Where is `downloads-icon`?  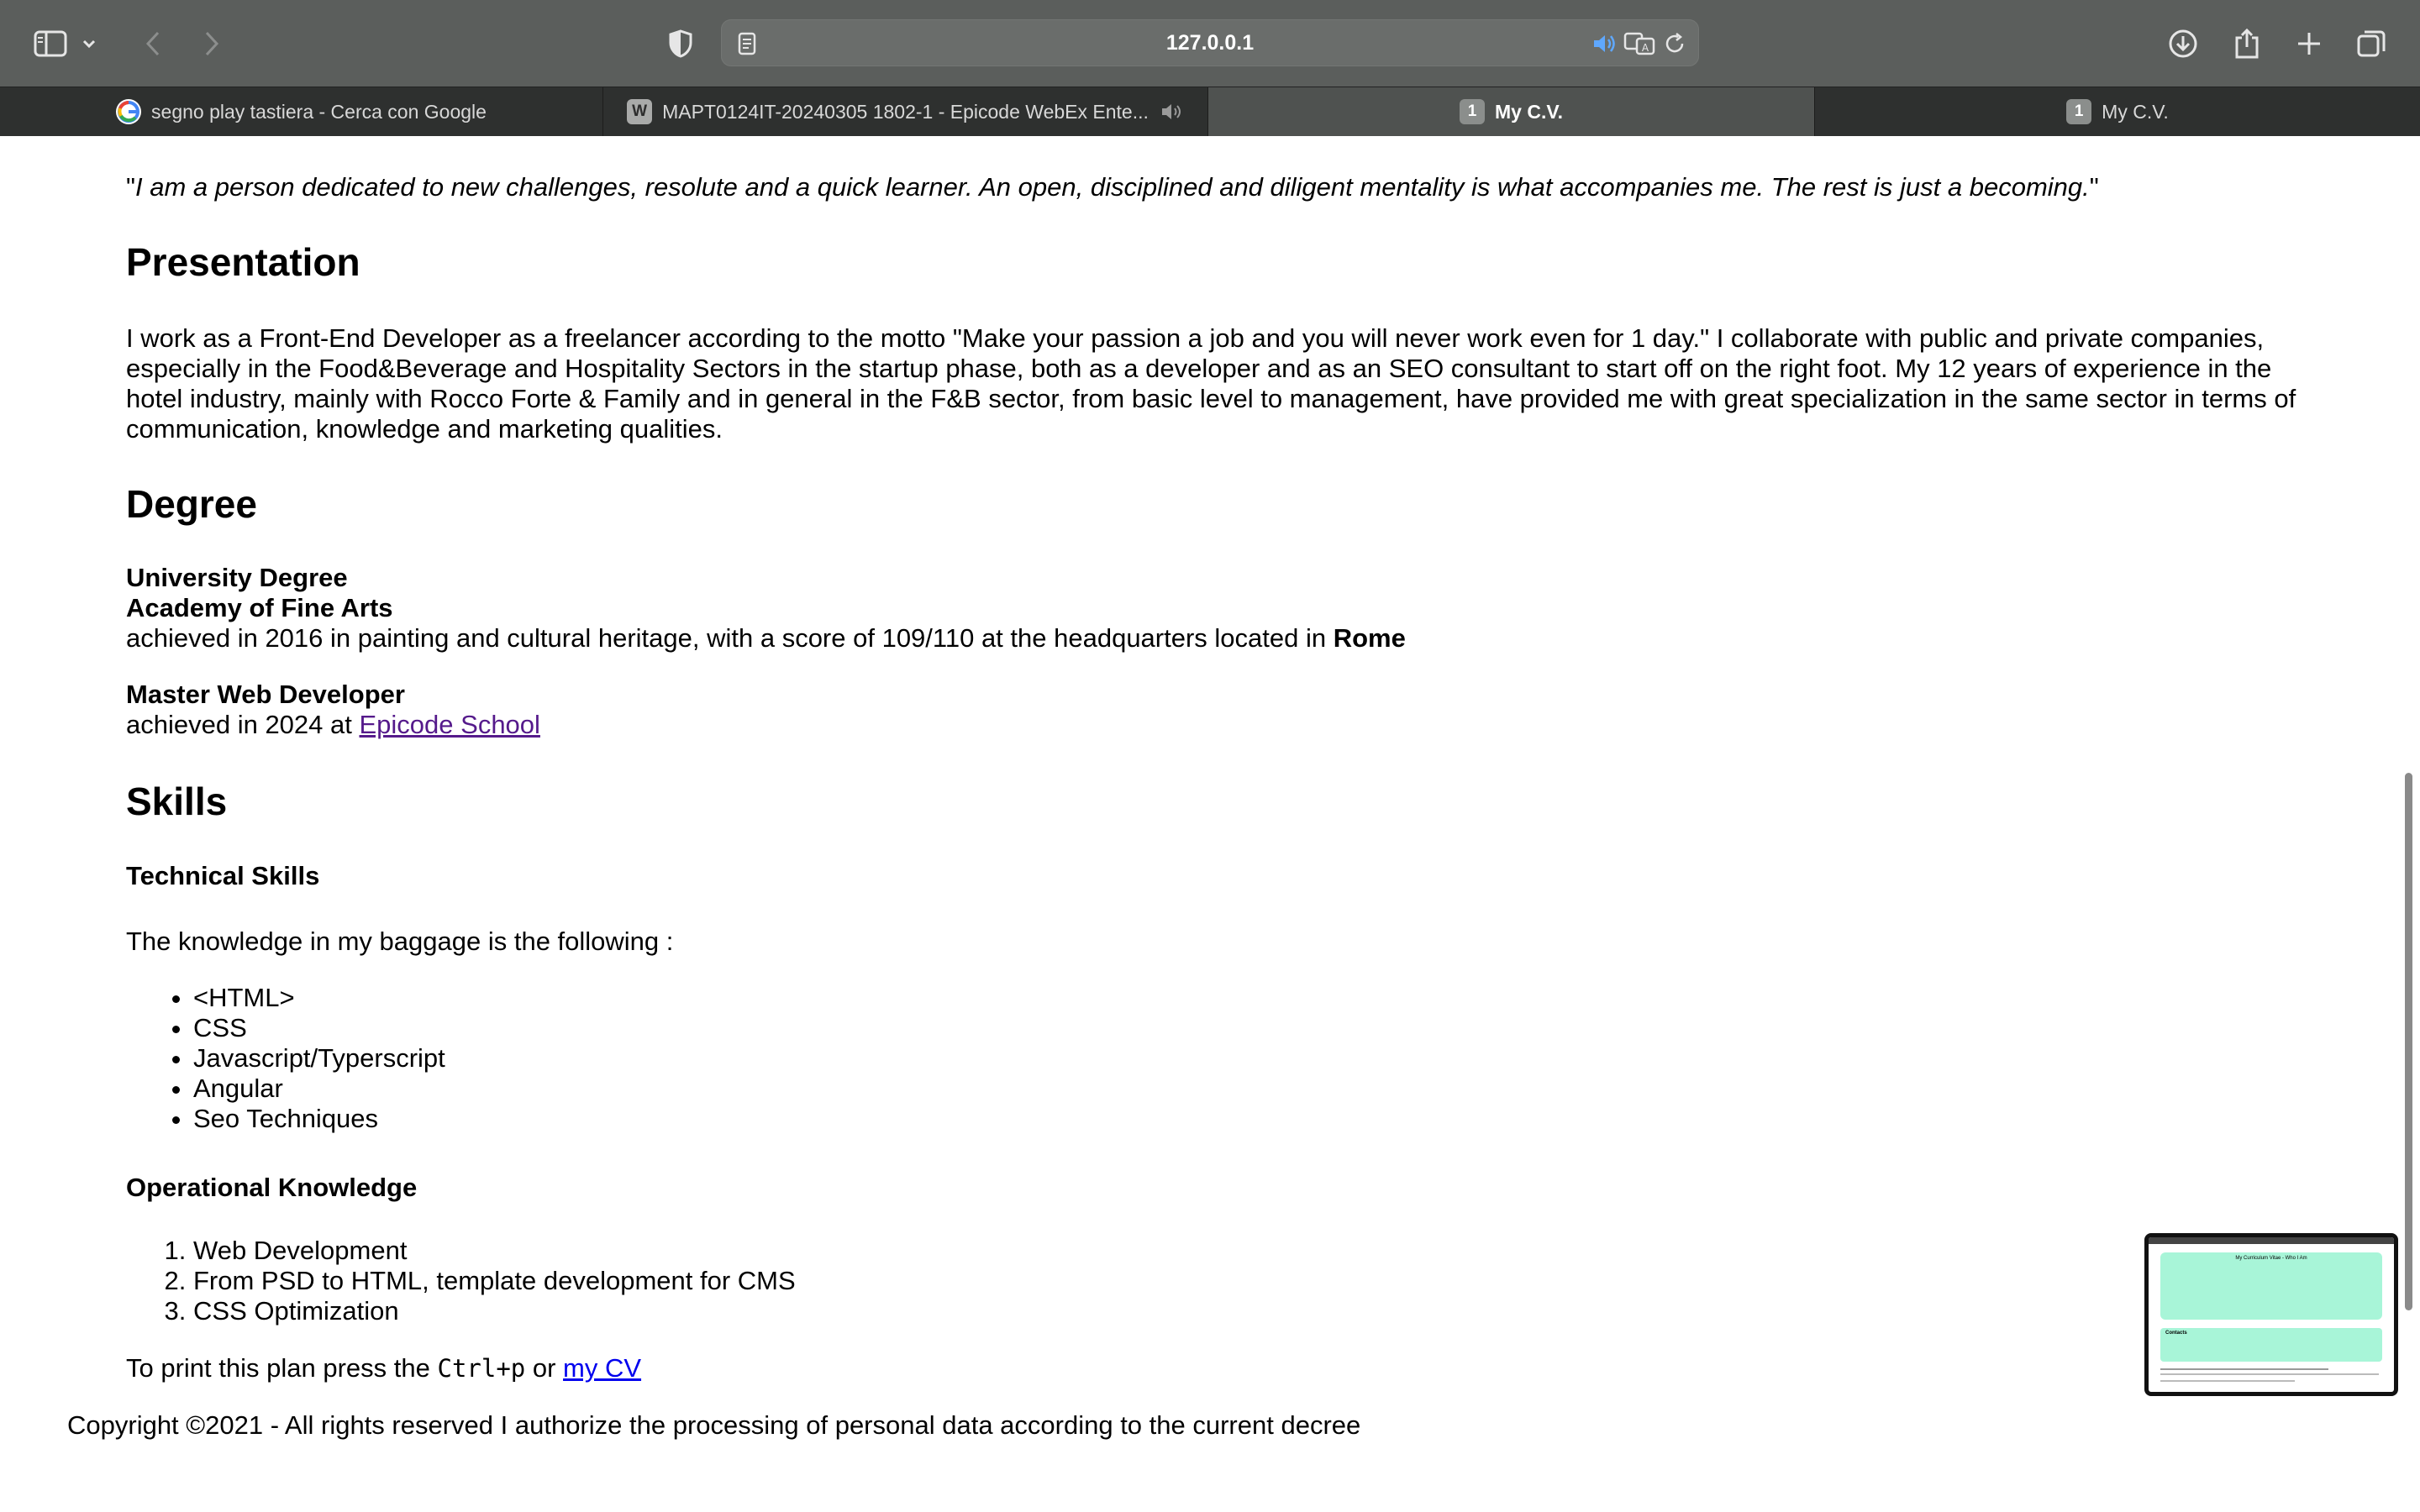 downloads-icon is located at coordinates (2183, 43).